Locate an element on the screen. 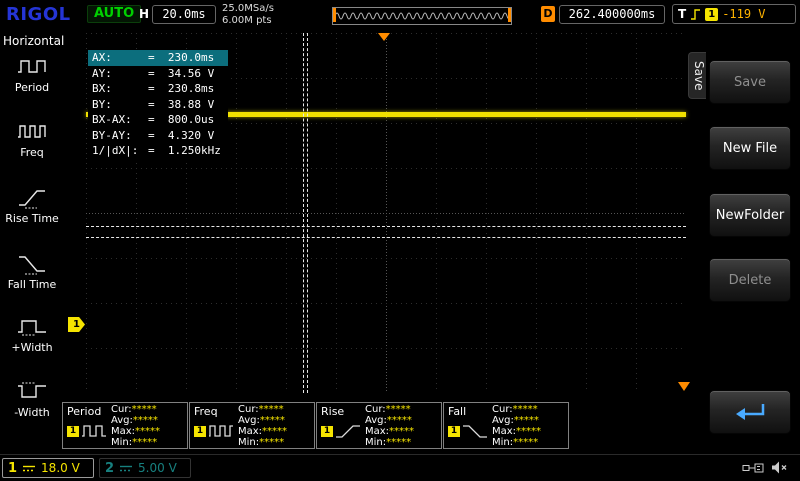  sidebar-item-rise-time: Rise Time is located at coordinates (32, 206).